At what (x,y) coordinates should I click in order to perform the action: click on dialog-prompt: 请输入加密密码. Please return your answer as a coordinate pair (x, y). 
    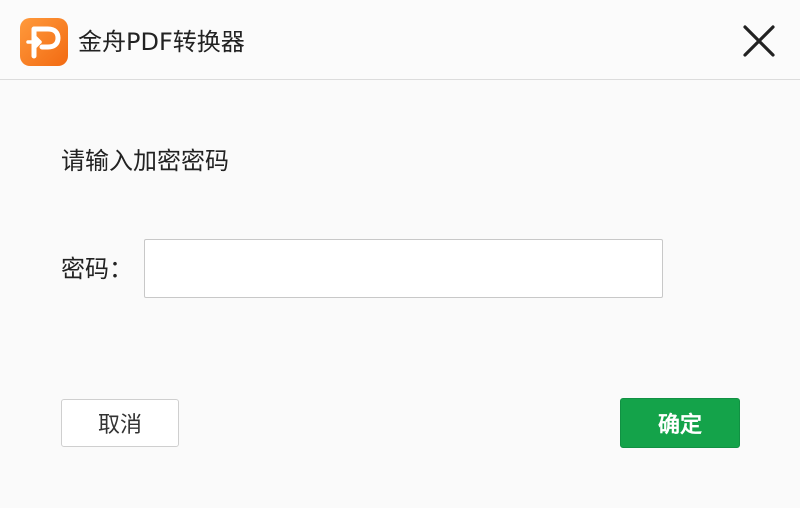
    Looking at the image, I should click on (145, 161).